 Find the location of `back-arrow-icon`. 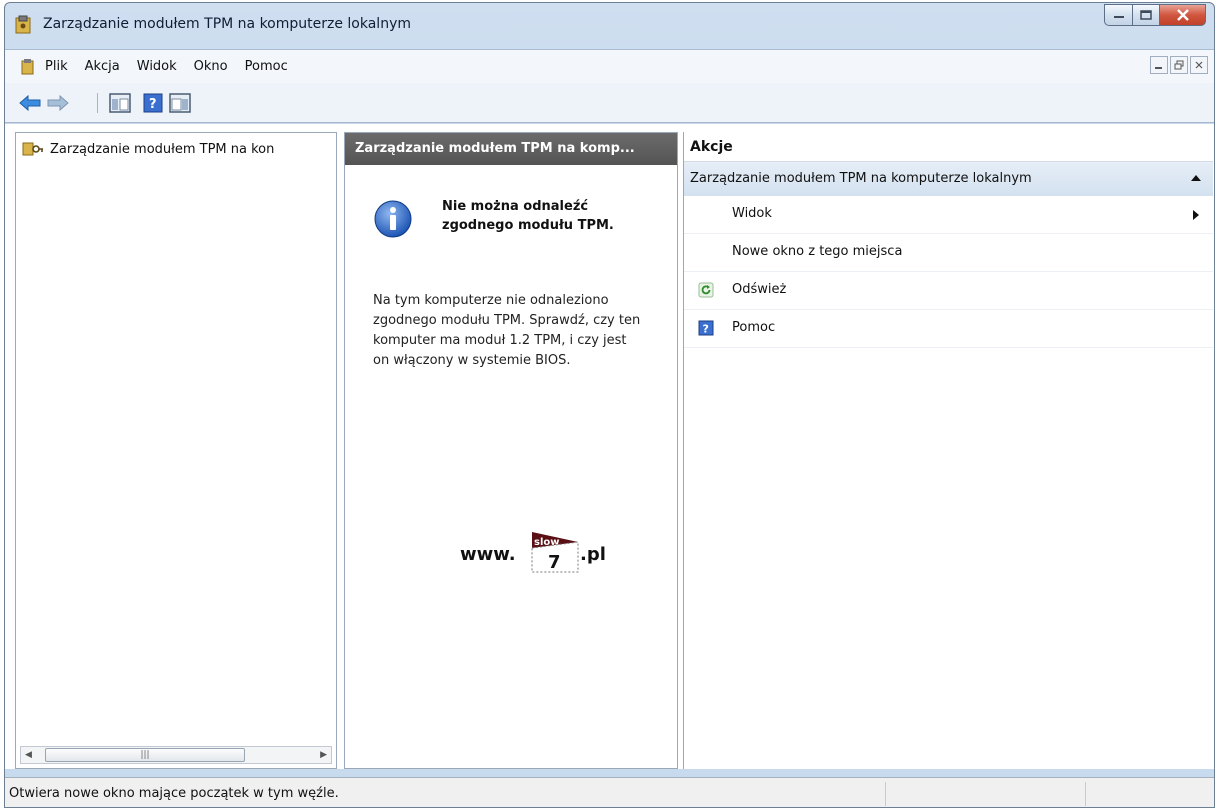

back-arrow-icon is located at coordinates (30, 103).